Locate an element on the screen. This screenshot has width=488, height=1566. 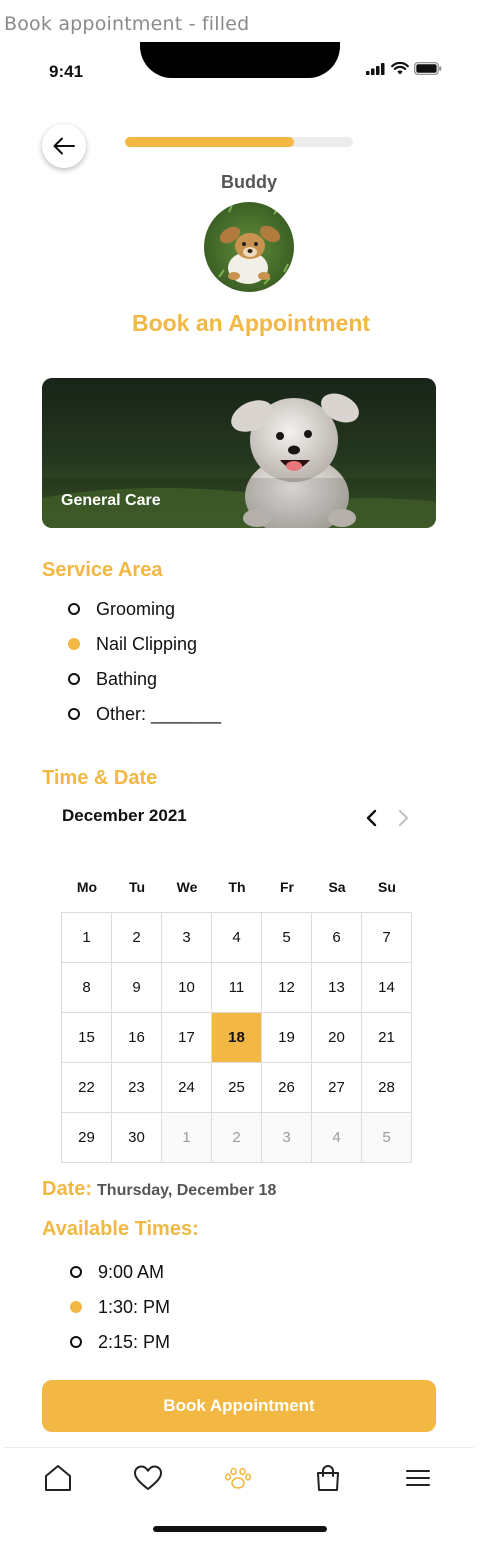
tab-favorites is located at coordinates (148, 1478).